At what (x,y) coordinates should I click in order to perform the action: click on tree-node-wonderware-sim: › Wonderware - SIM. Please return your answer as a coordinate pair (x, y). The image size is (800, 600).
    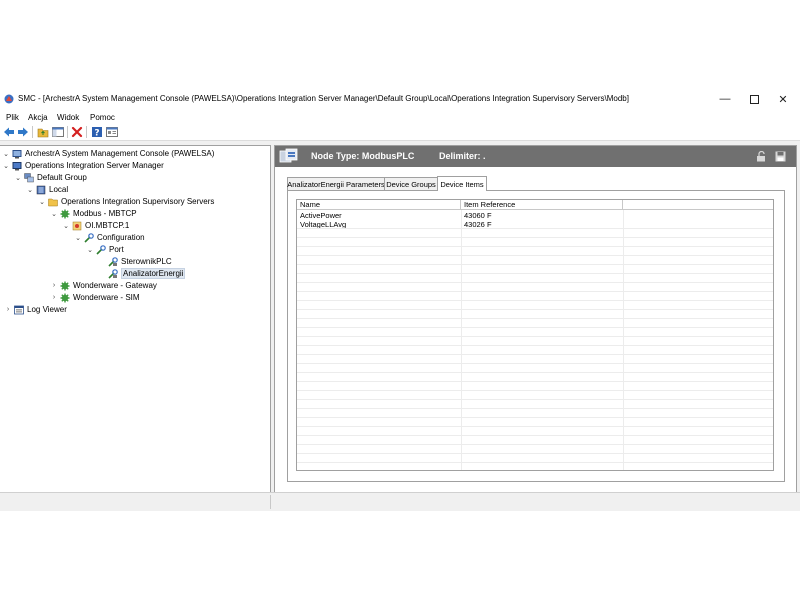
    Looking at the image, I should click on (95, 297).